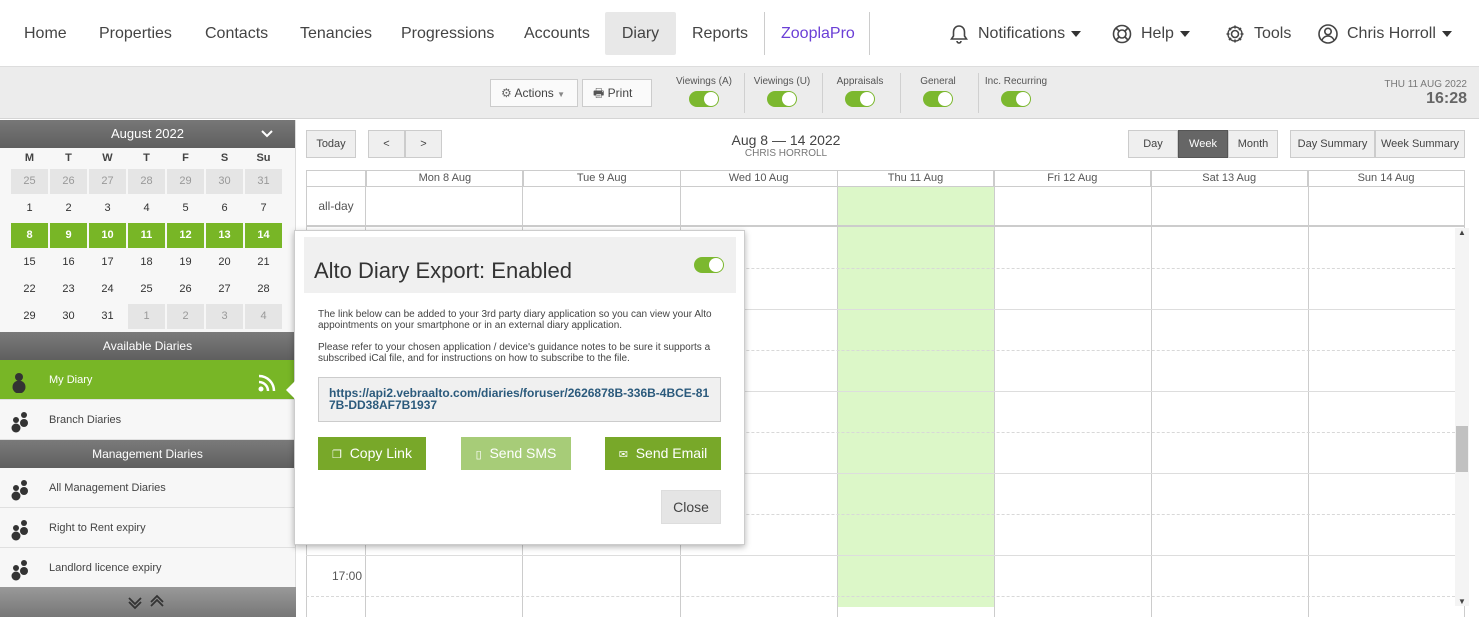 Image resolution: width=1479 pixels, height=622 pixels. What do you see at coordinates (146, 158) in the screenshot?
I see `weekday-label: T` at bounding box center [146, 158].